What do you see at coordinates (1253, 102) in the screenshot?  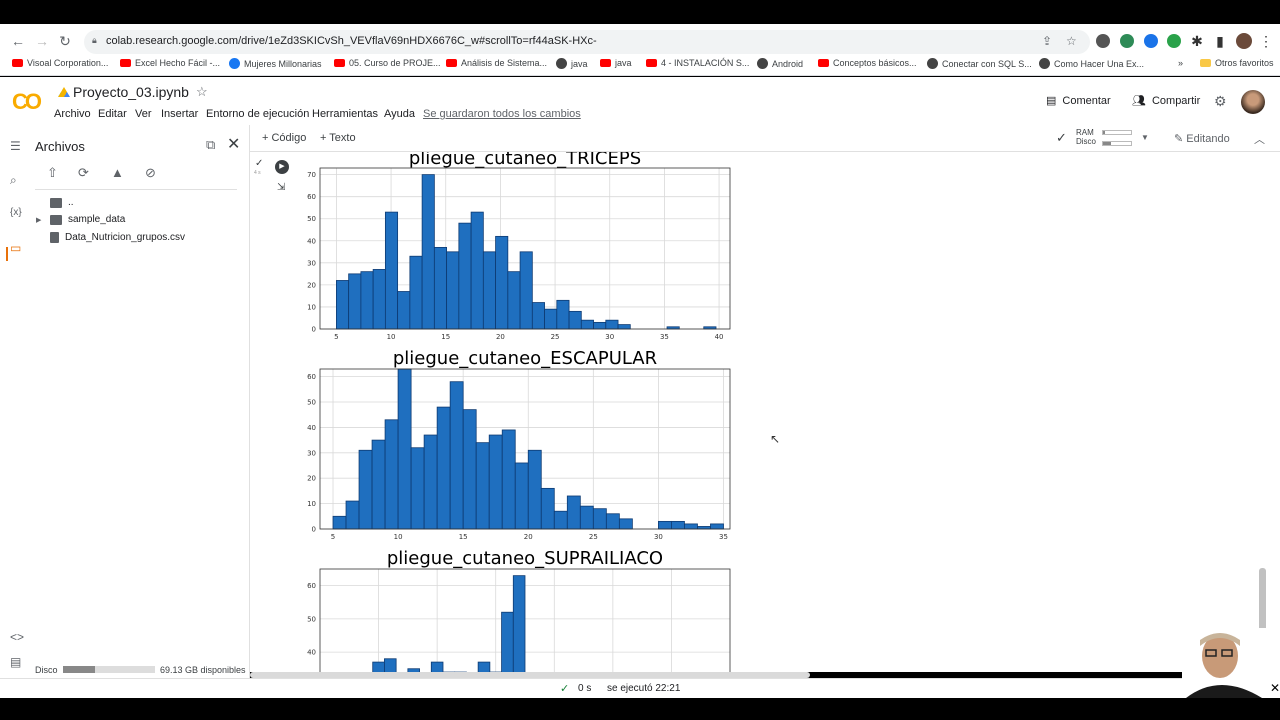 I see `account-avatar` at bounding box center [1253, 102].